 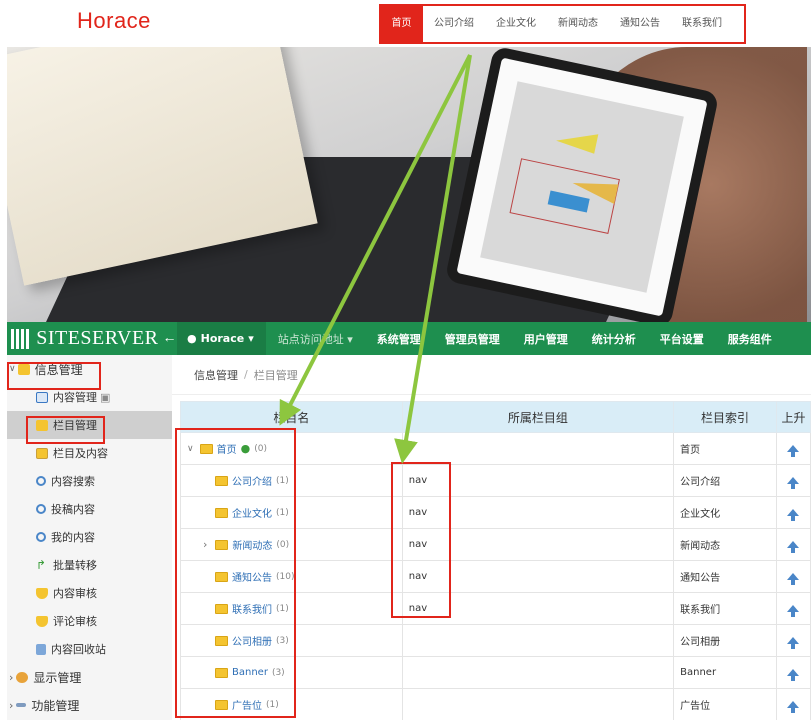 I want to click on sidebar-group-display: › 显示管理, so click(x=89, y=677).